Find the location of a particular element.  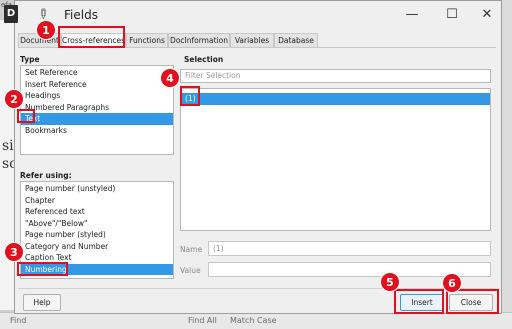

tab-divider is located at coordinates (257, 47).